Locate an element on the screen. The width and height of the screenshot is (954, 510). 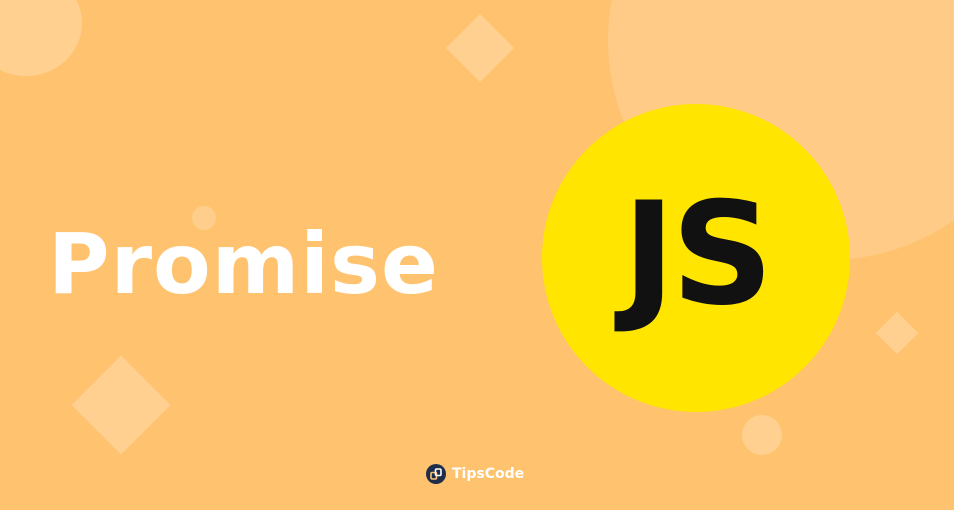
decorative-corner-circle is located at coordinates (41, 38).